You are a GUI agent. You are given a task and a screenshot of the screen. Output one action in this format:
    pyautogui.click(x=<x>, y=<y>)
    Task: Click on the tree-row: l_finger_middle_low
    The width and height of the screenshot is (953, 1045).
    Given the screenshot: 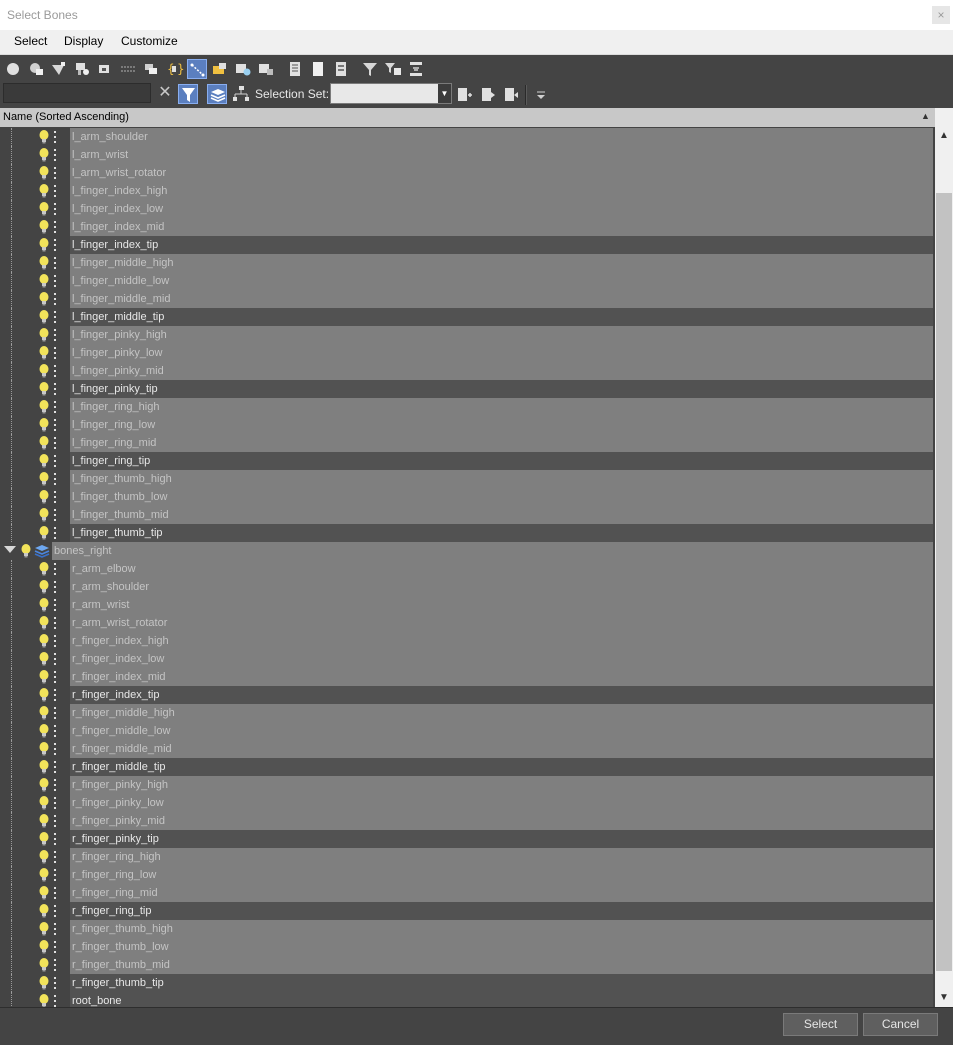 What is the action you would take?
    pyautogui.click(x=467, y=281)
    